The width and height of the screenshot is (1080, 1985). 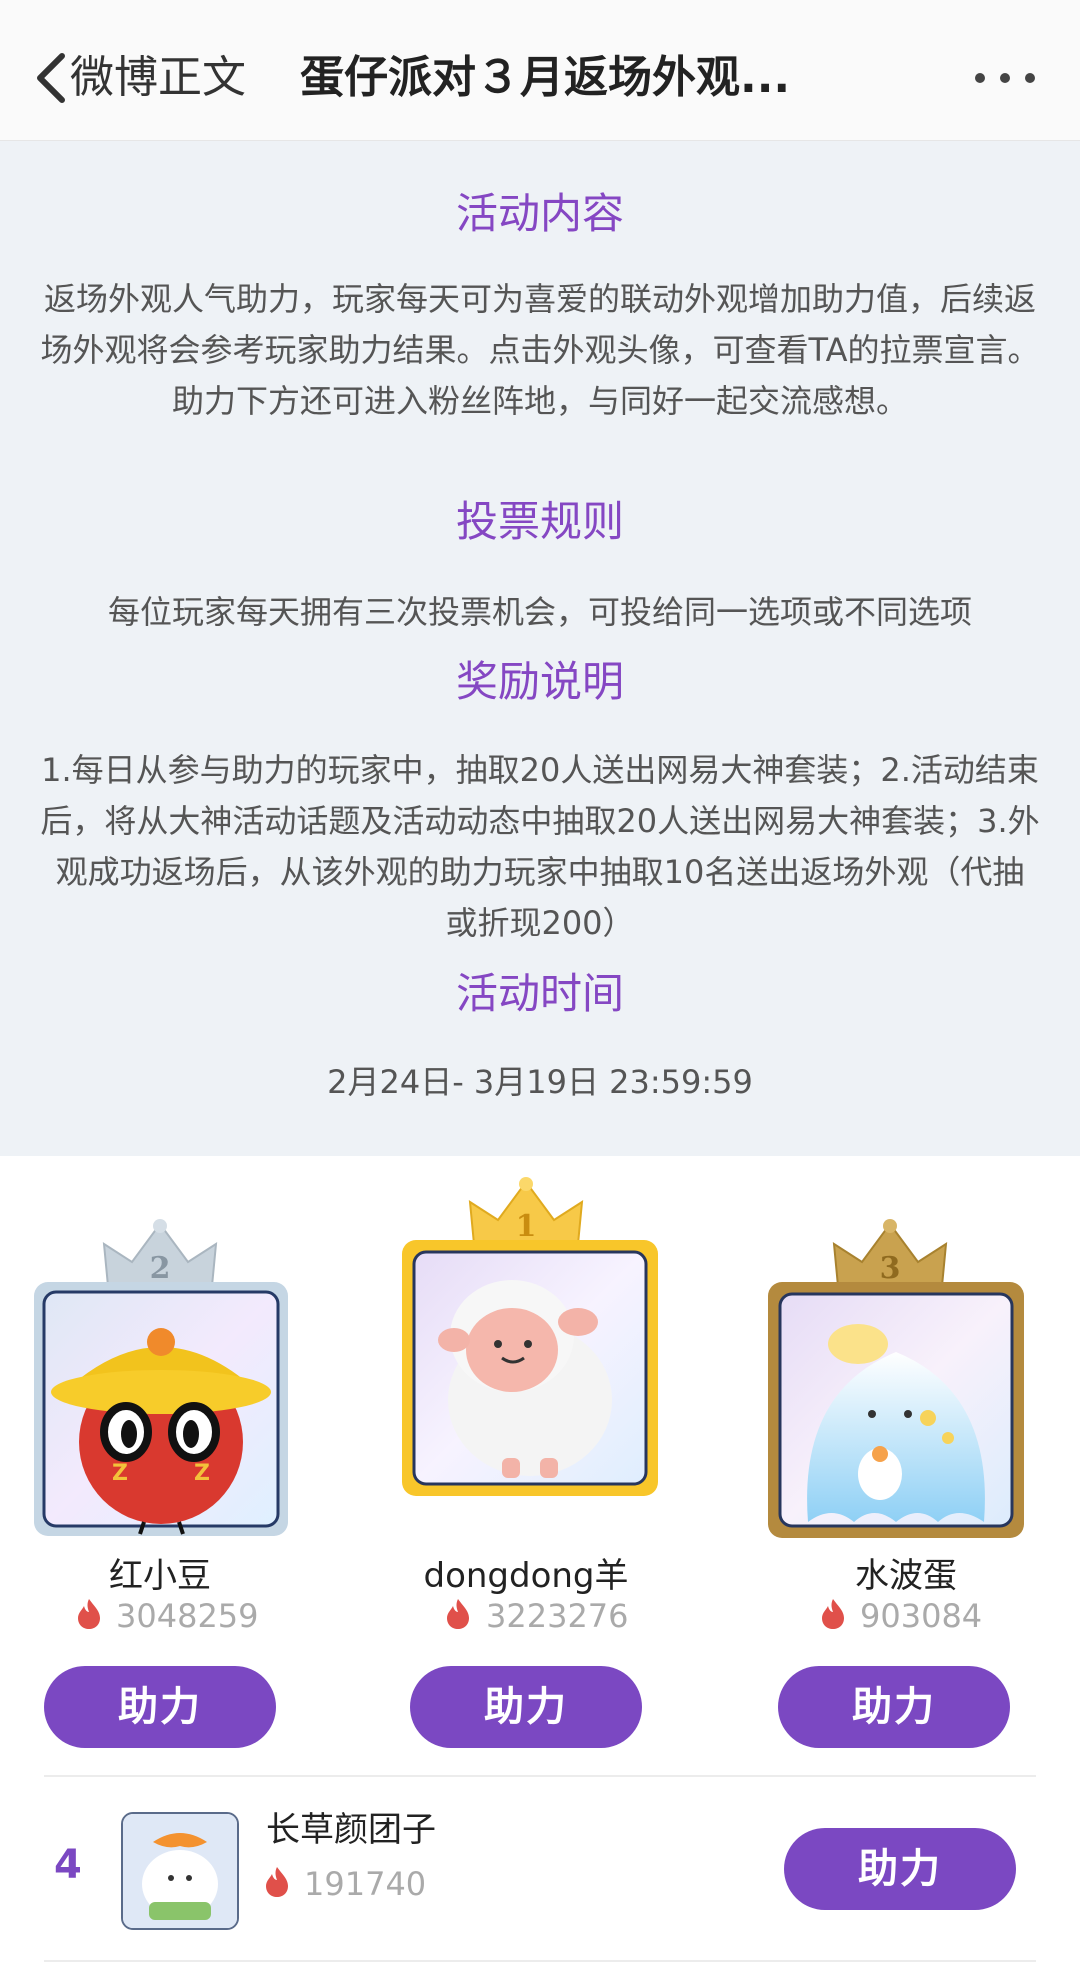 I want to click on svg-text: 3, so click(x=890, y=1268).